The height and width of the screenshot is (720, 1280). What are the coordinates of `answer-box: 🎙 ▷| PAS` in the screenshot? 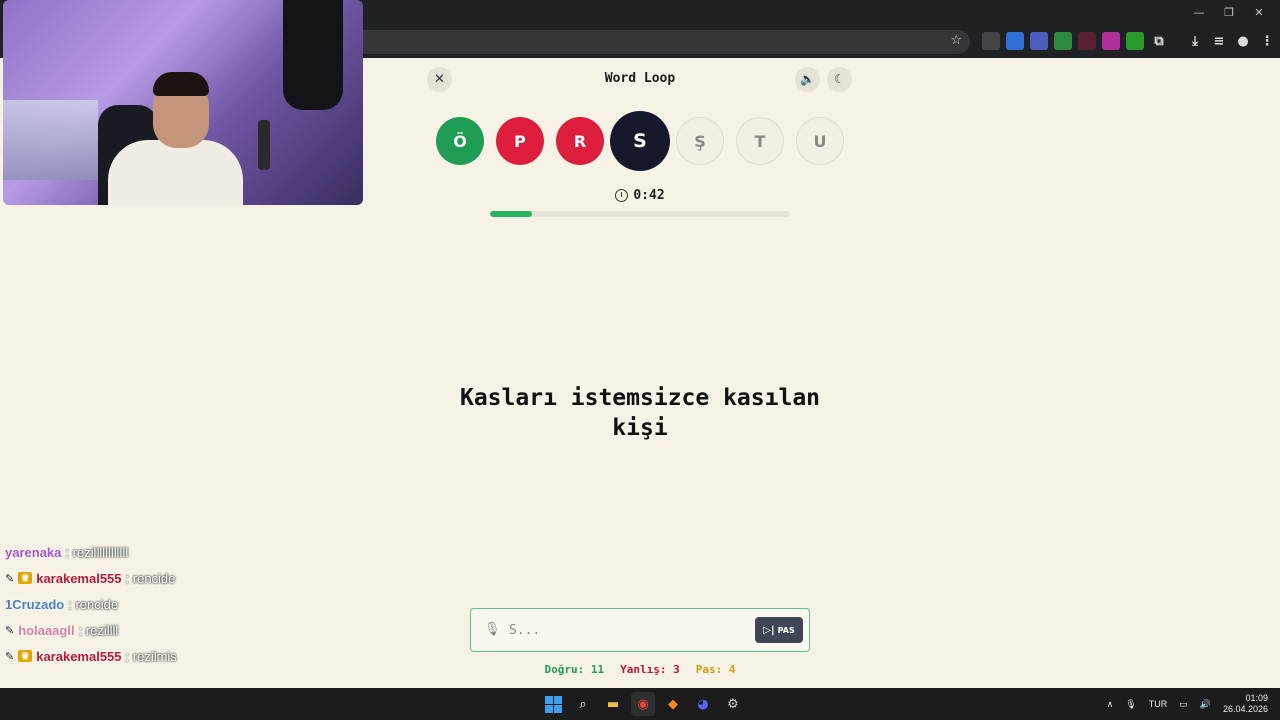 It's located at (640, 630).